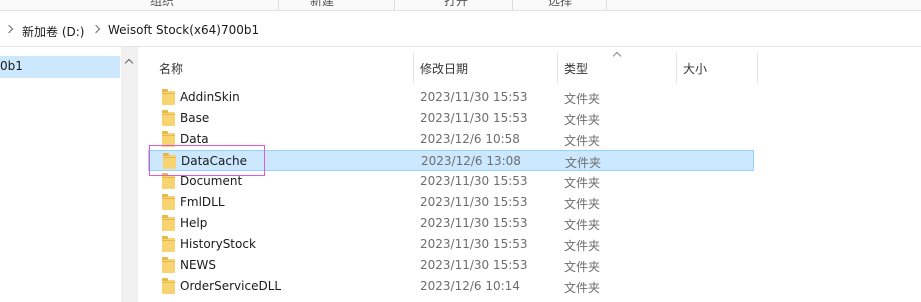 Image resolution: width=921 pixels, height=302 pixels. What do you see at coordinates (194, 139) in the screenshot?
I see `file-name: Data` at bounding box center [194, 139].